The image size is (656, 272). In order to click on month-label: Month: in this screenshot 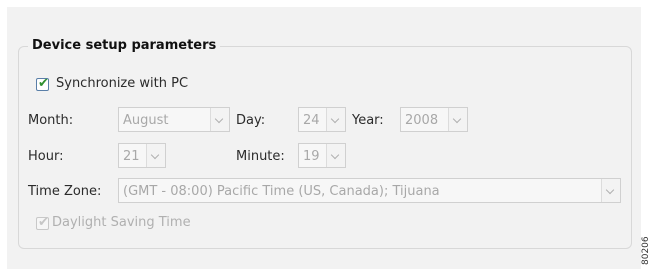, I will do `click(51, 120)`.